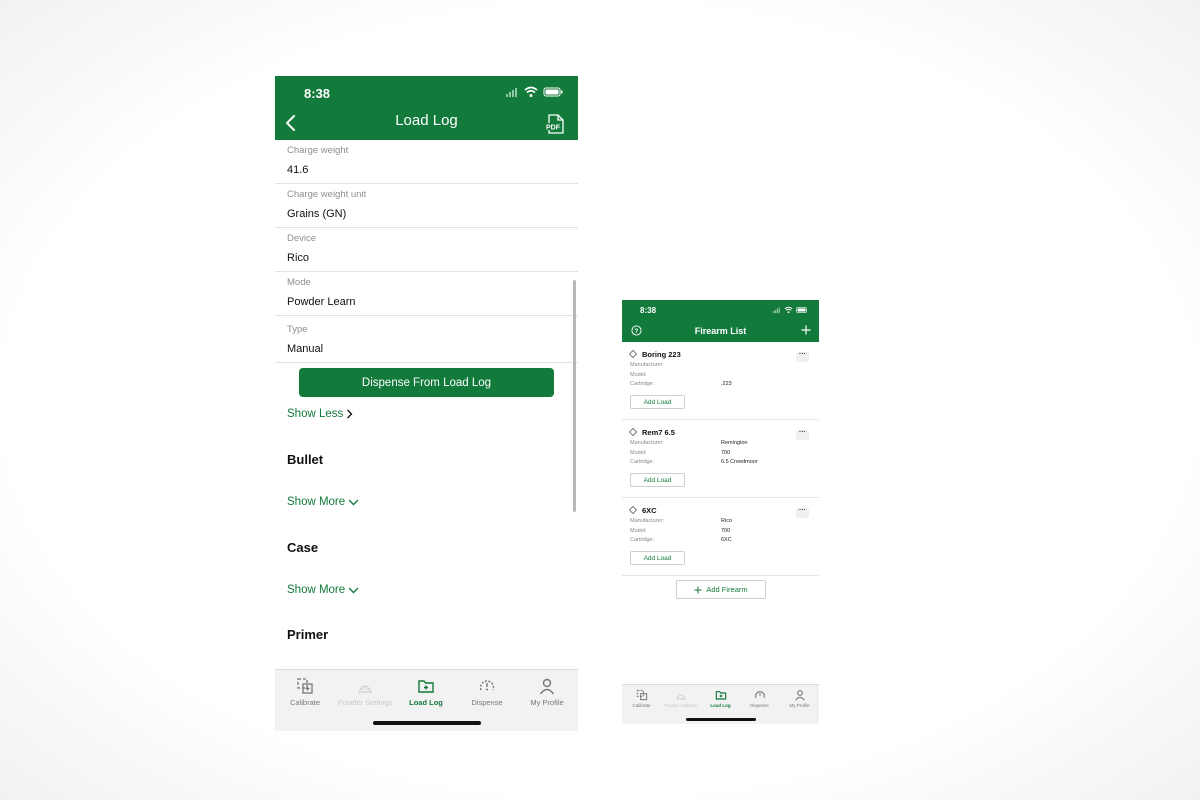  I want to click on row-value: Remington, so click(734, 443).